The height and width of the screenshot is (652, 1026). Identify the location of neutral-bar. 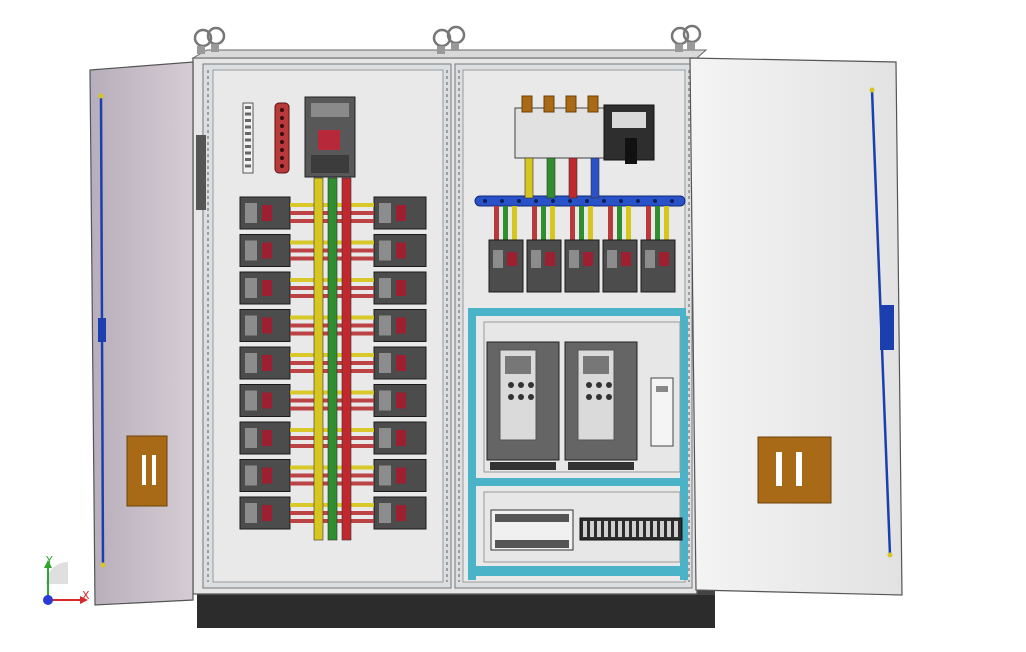
(282, 138).